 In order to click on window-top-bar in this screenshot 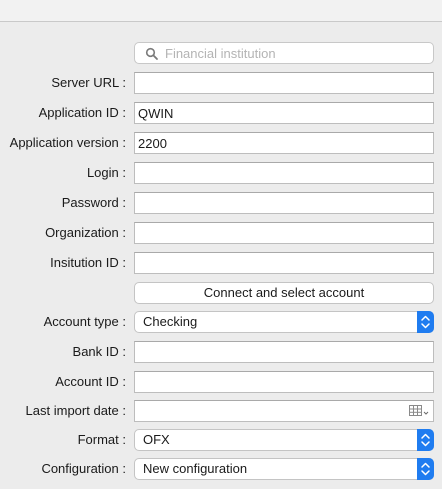, I will do `click(221, 11)`.